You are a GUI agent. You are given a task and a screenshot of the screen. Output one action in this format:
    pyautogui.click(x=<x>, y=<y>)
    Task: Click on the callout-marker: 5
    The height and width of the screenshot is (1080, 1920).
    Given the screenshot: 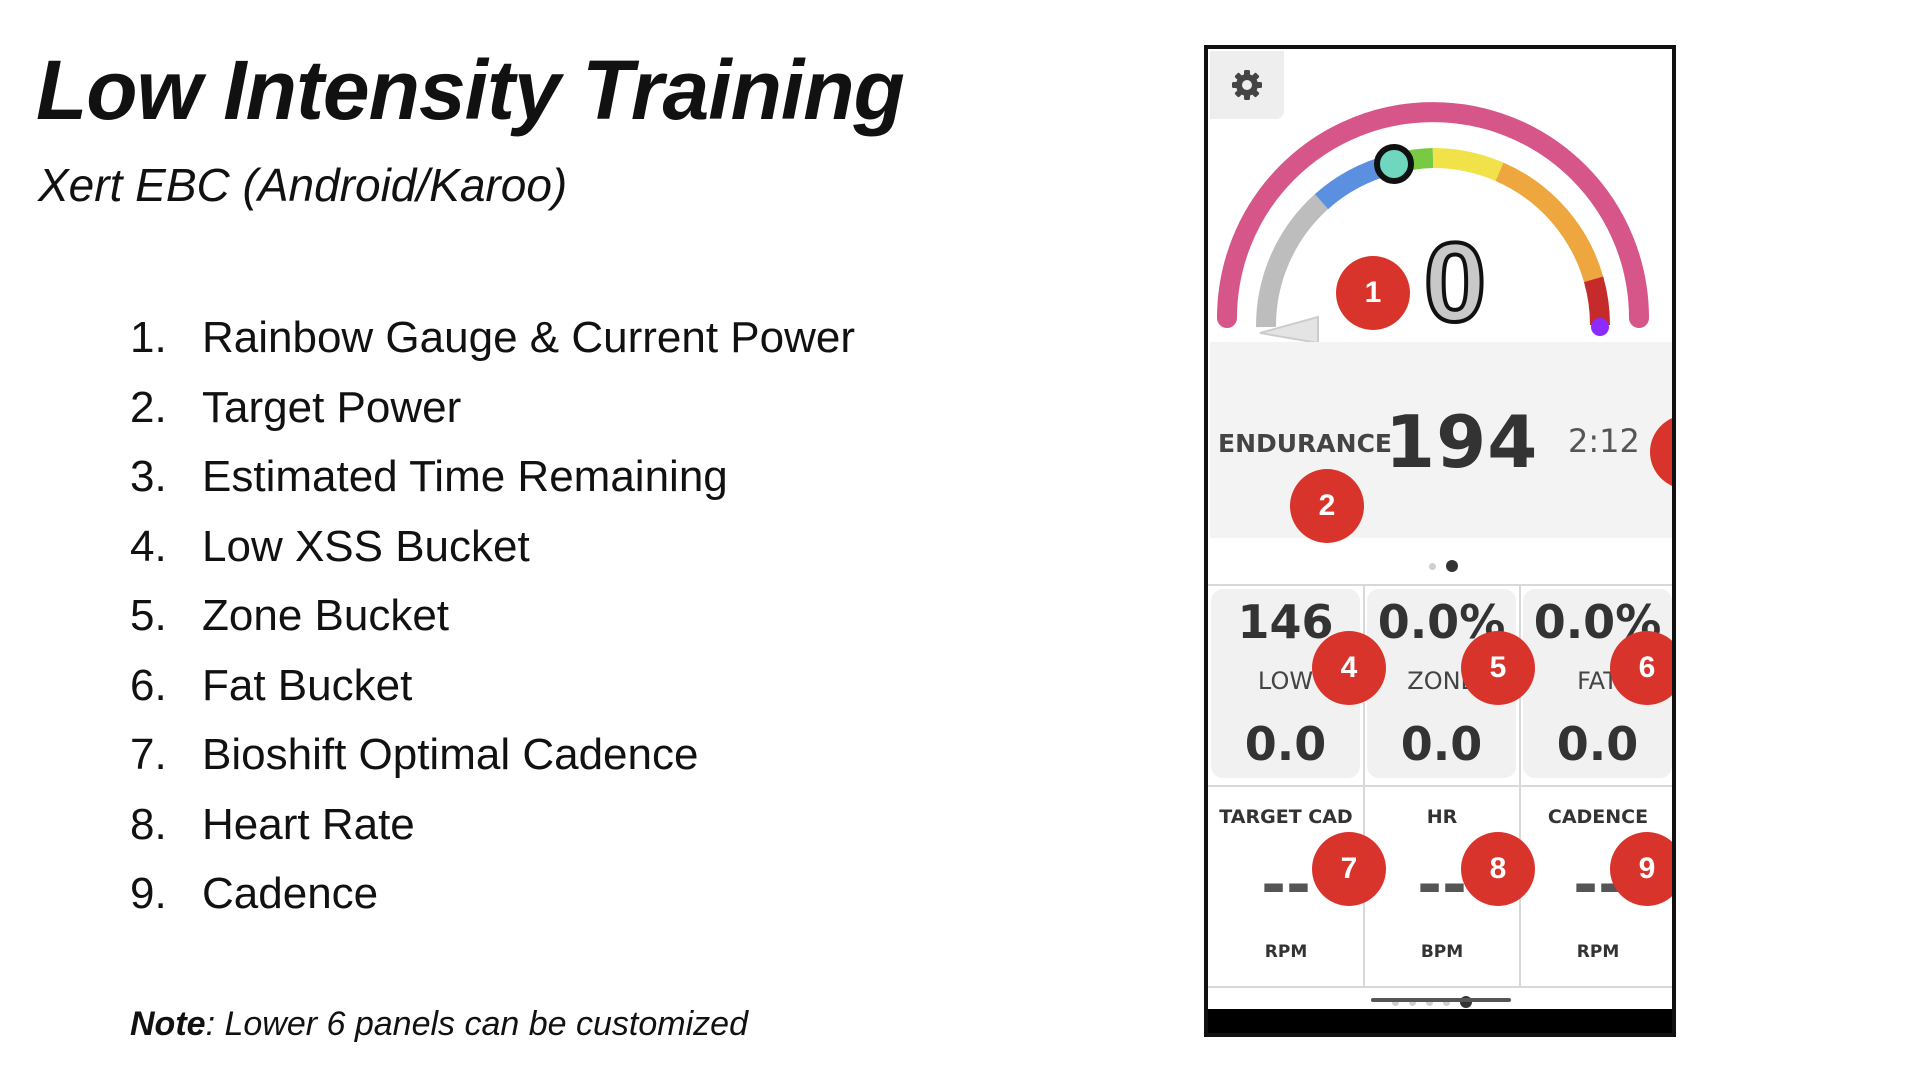 What is the action you would take?
    pyautogui.click(x=1498, y=668)
    